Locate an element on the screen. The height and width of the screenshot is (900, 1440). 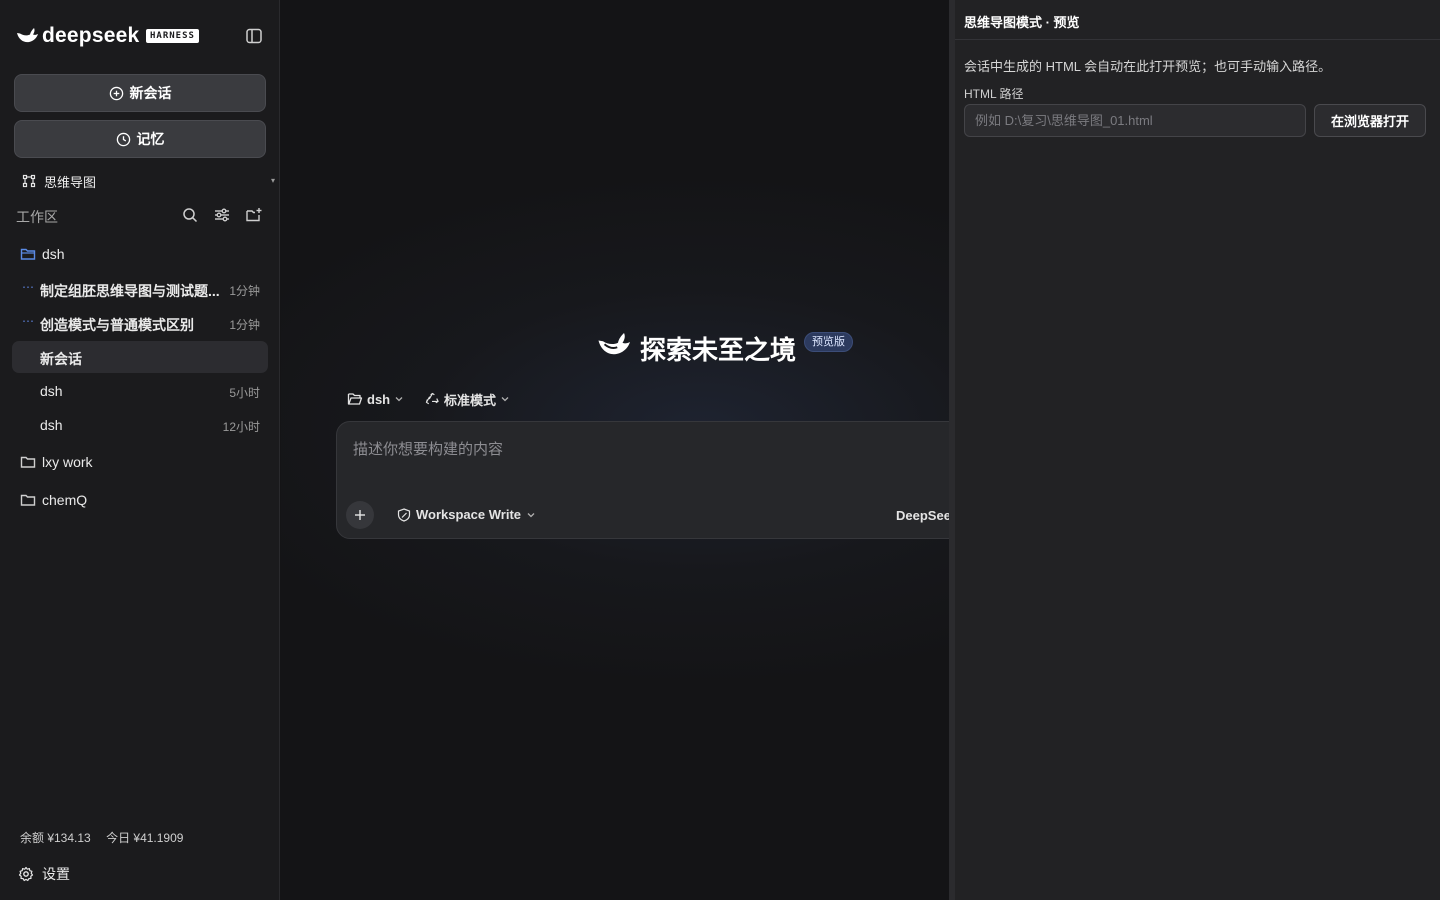
mode-chip: 标准模式 is located at coordinates (467, 399).